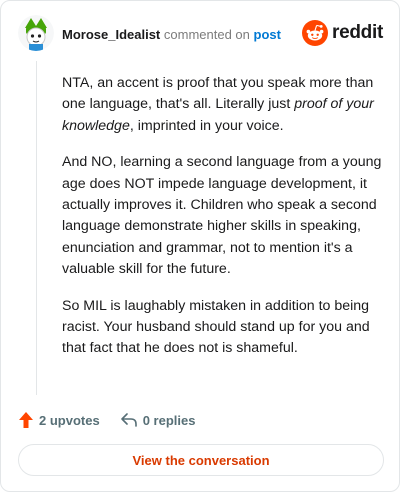 The image size is (400, 492). I want to click on reddit-logo-icon, so click(315, 33).